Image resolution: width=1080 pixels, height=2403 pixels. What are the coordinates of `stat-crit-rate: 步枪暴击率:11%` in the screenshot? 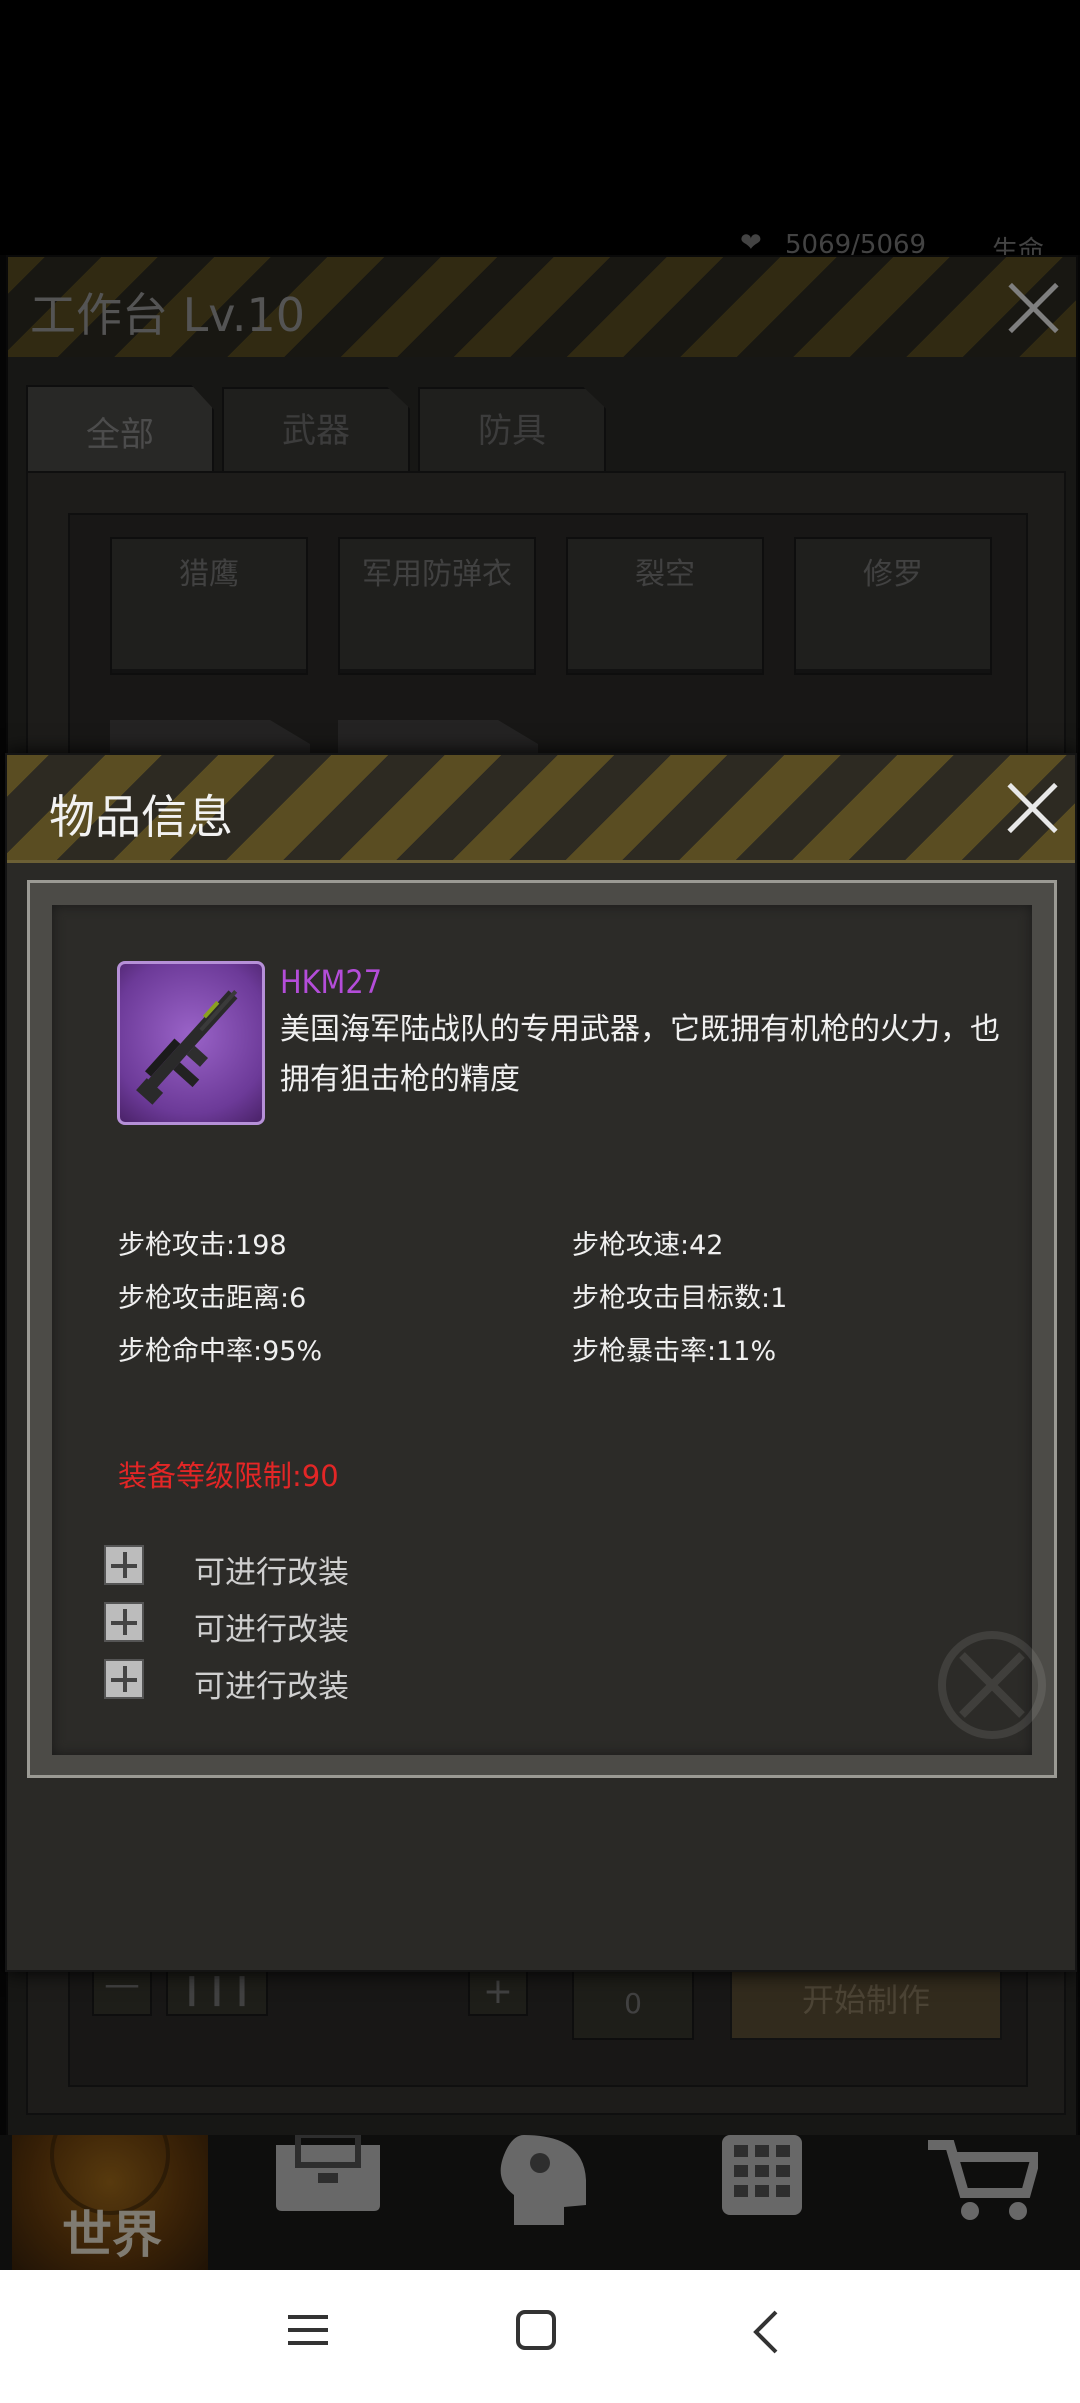 It's located at (674, 1351).